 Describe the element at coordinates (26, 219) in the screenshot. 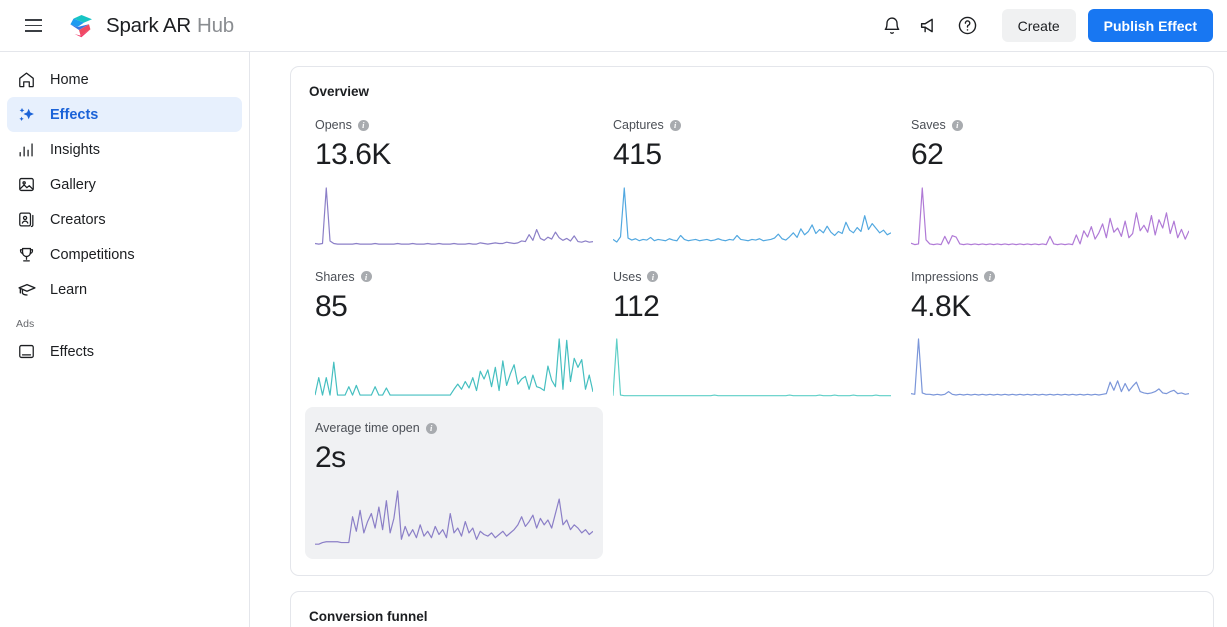

I see `id-card-icon` at that location.